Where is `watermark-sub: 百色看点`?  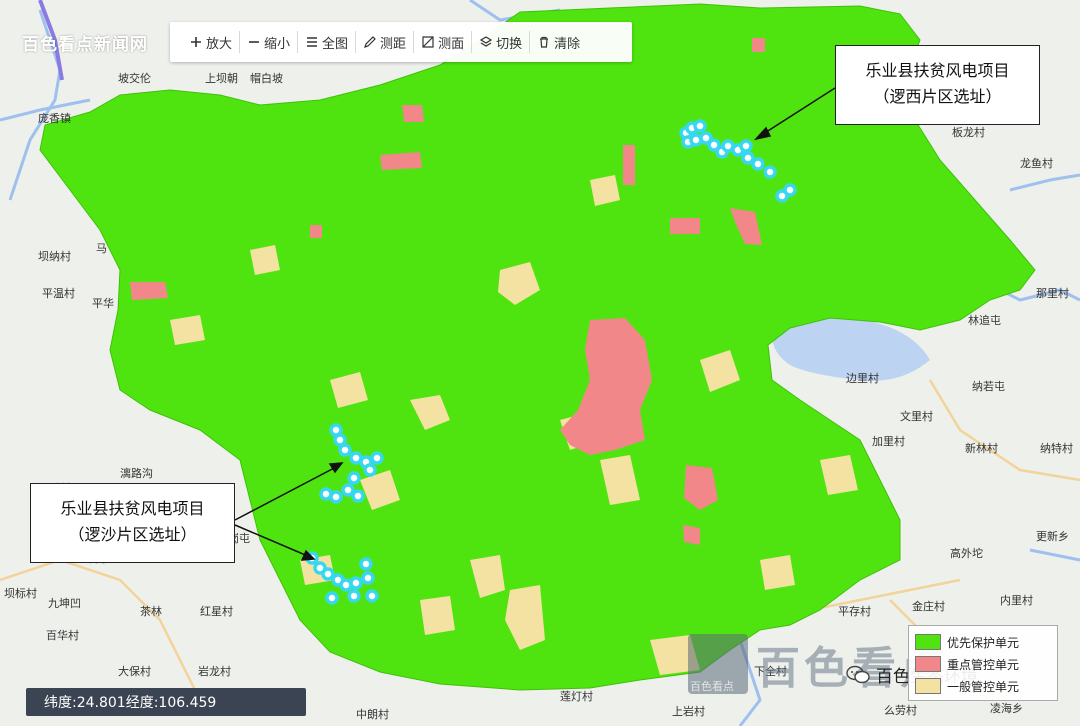 watermark-sub: 百色看点 is located at coordinates (712, 686).